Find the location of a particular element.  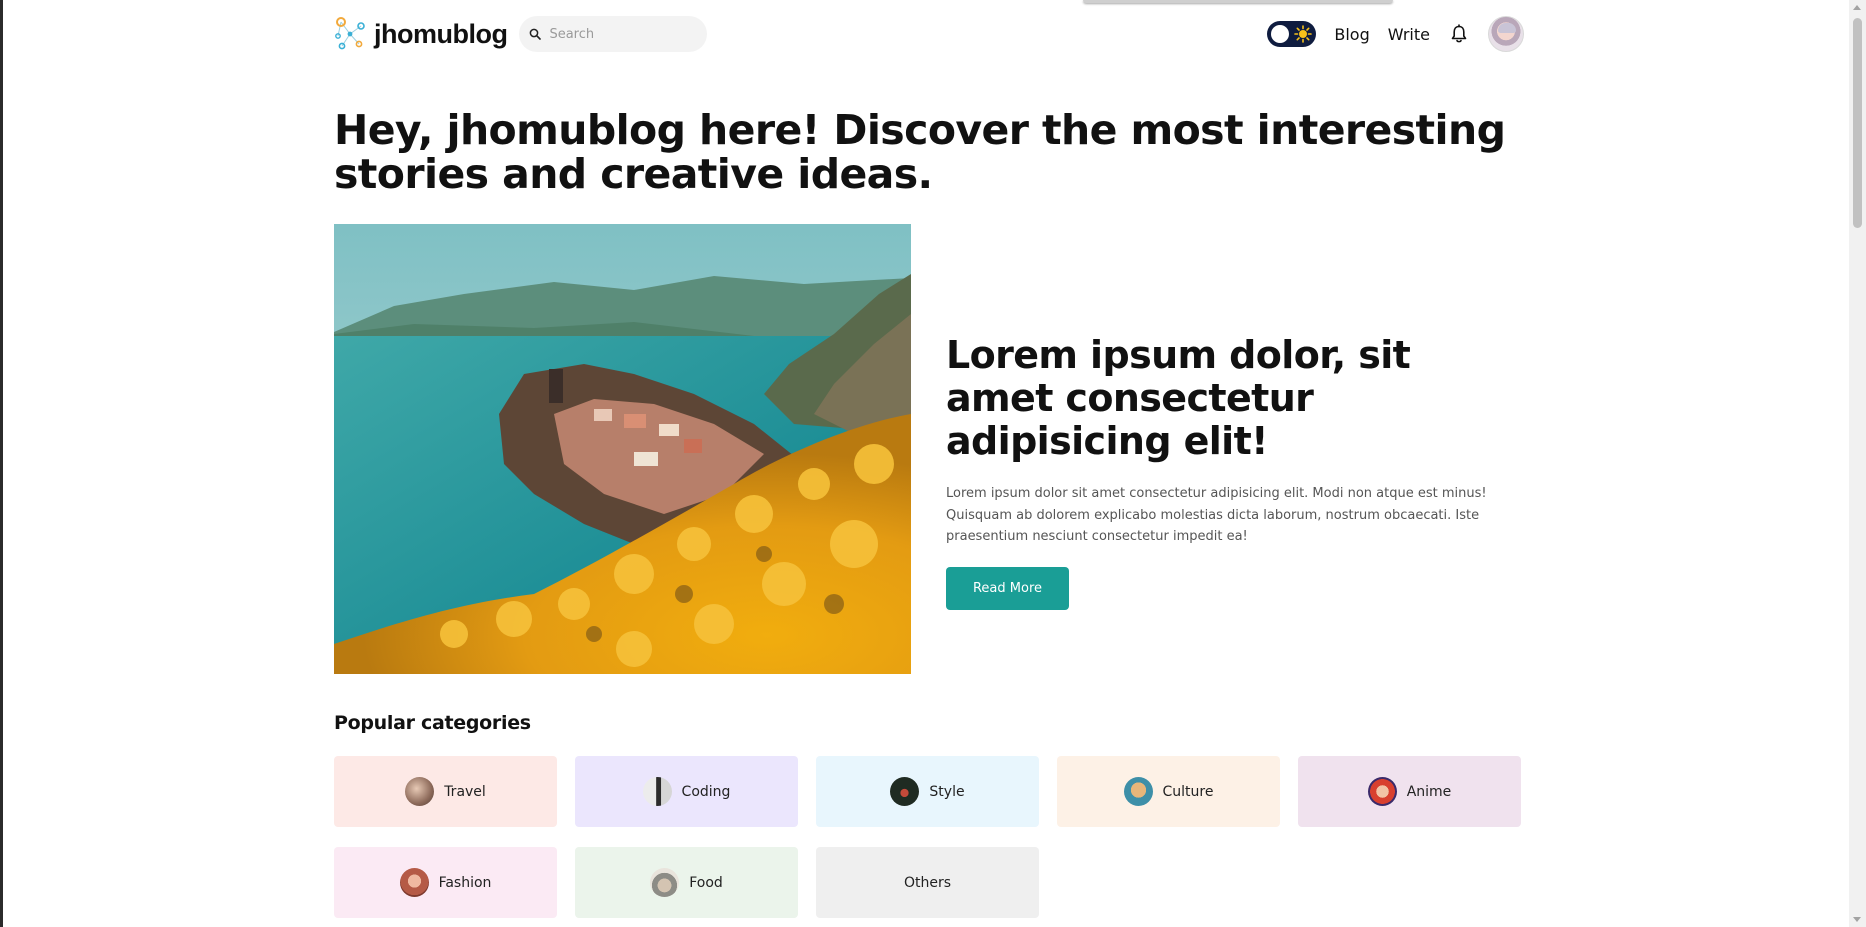

category-fashion: Fashion is located at coordinates (445, 882).